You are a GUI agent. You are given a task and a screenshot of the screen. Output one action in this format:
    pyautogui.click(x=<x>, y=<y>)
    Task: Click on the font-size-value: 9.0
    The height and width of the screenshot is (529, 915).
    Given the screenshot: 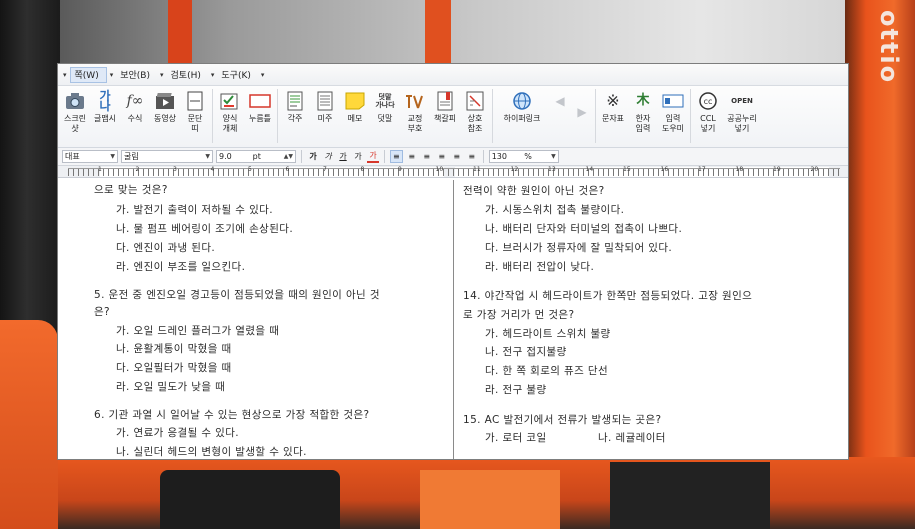 What is the action you would take?
    pyautogui.click(x=225, y=156)
    